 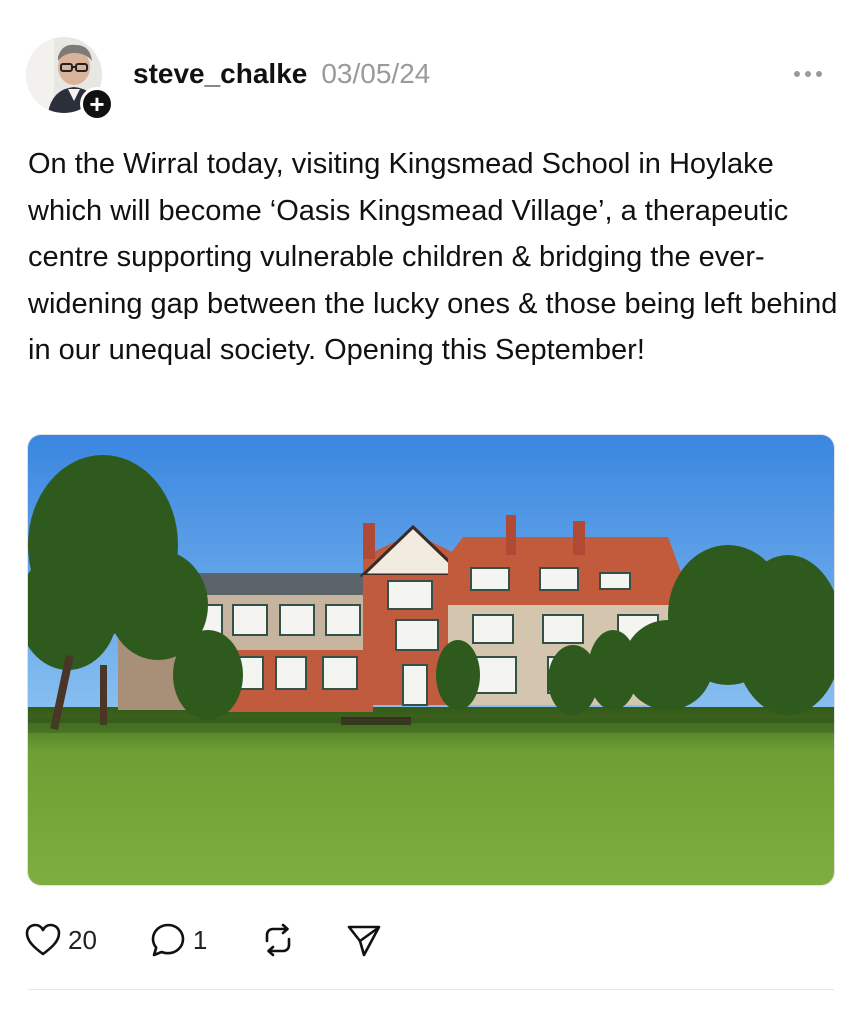 I want to click on reply-count: 1, so click(x=200, y=939).